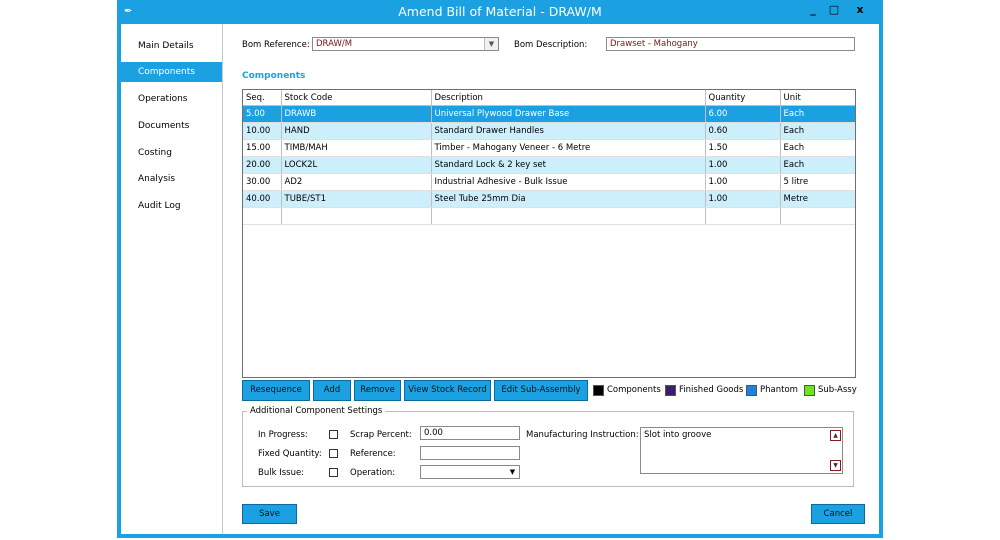  What do you see at coordinates (356, 199) in the screenshot?
I see `cell-stock-code: TUBE/ST1` at bounding box center [356, 199].